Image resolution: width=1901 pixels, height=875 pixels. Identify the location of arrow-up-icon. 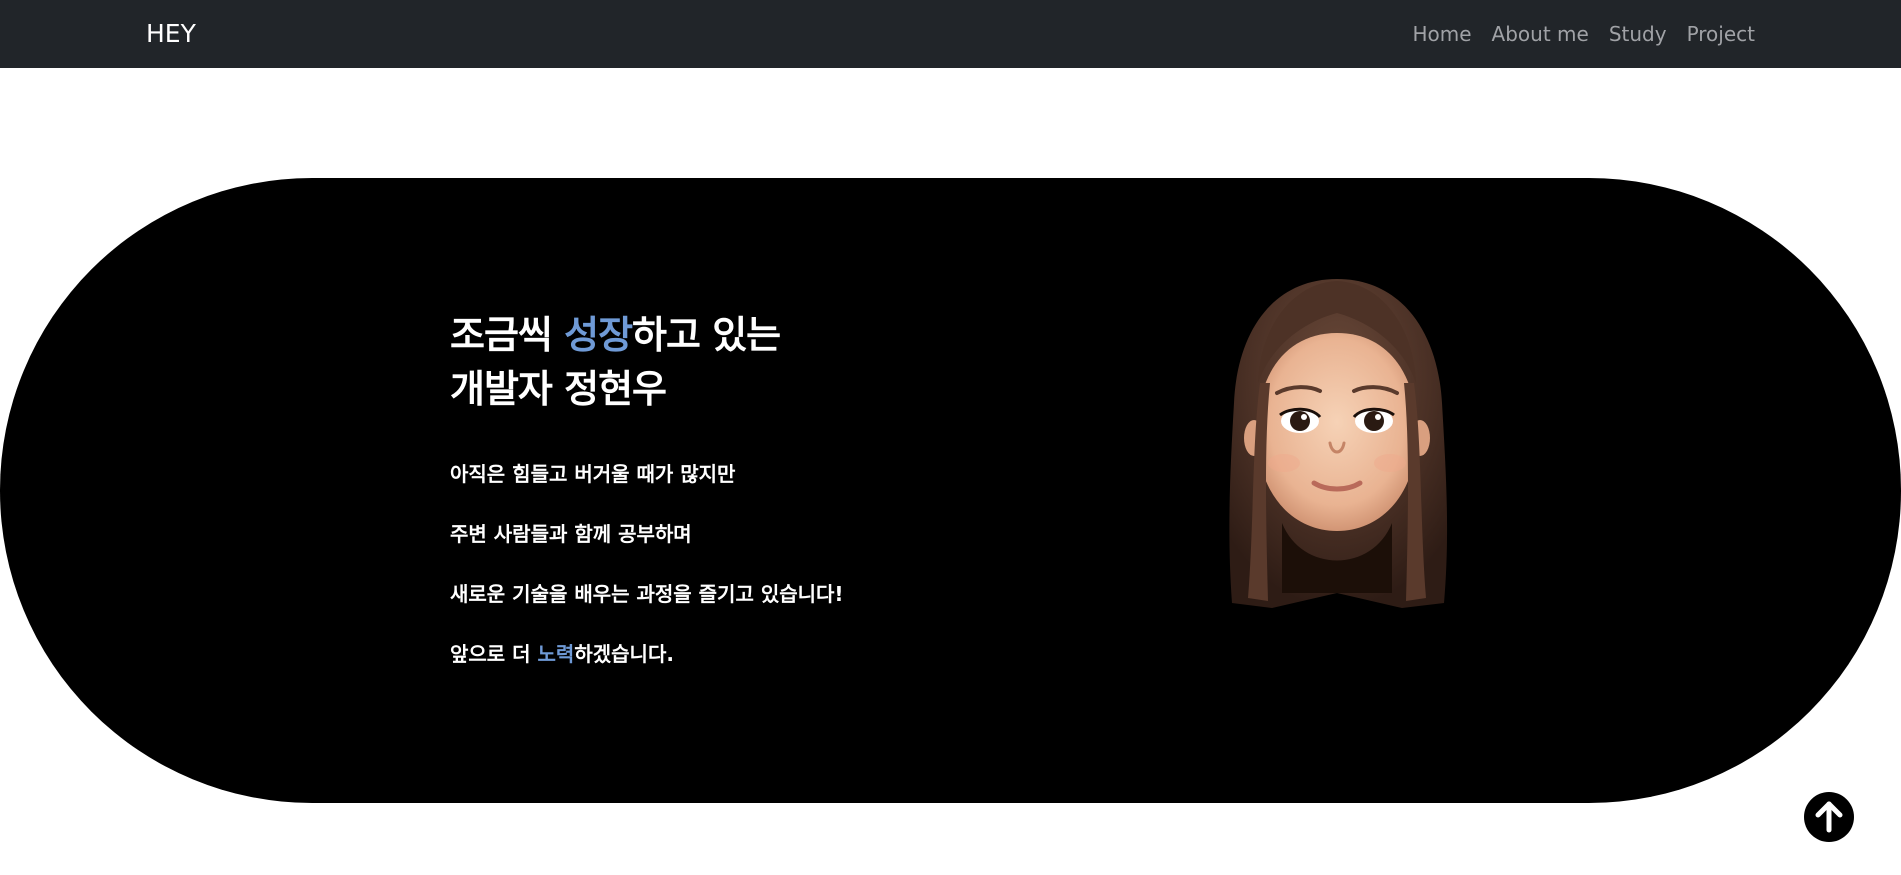
(1829, 817).